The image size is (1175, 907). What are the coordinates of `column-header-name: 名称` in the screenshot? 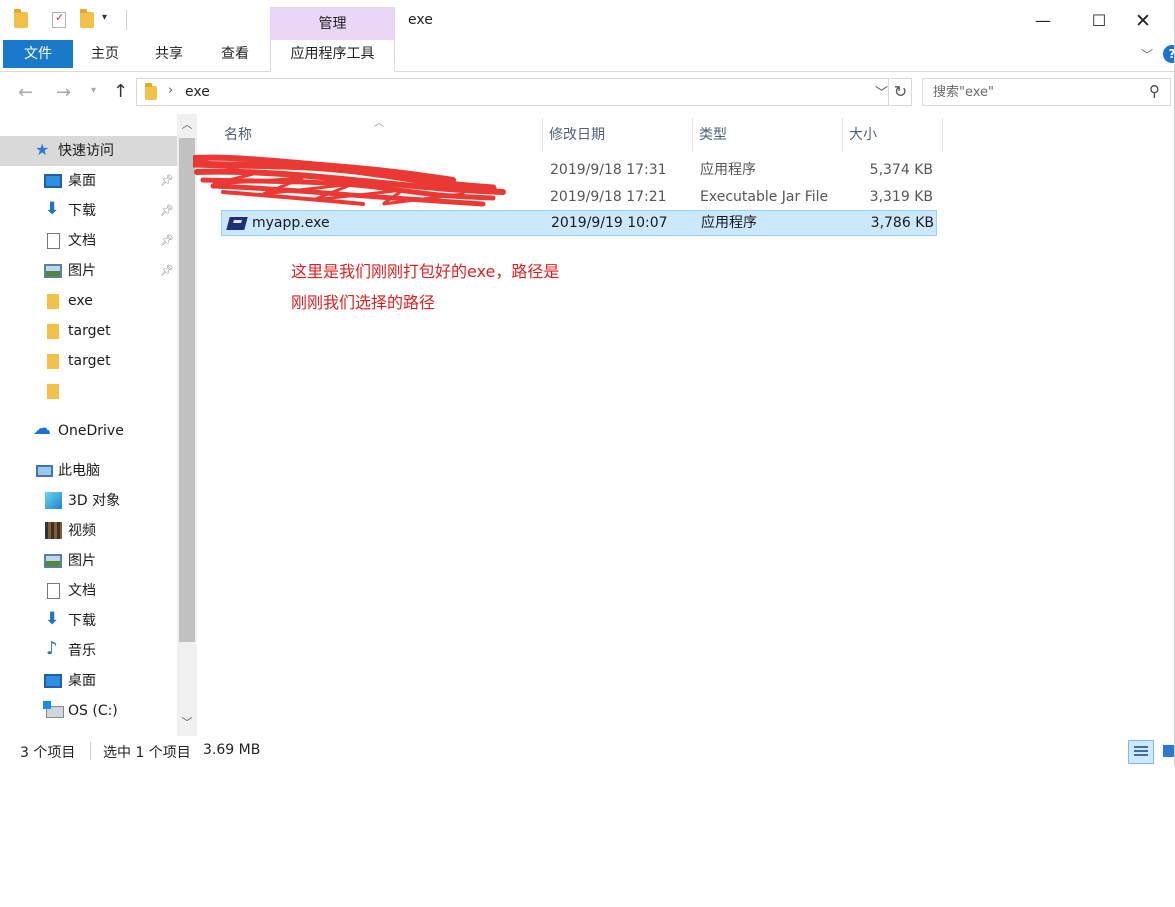 It's located at (380, 135).